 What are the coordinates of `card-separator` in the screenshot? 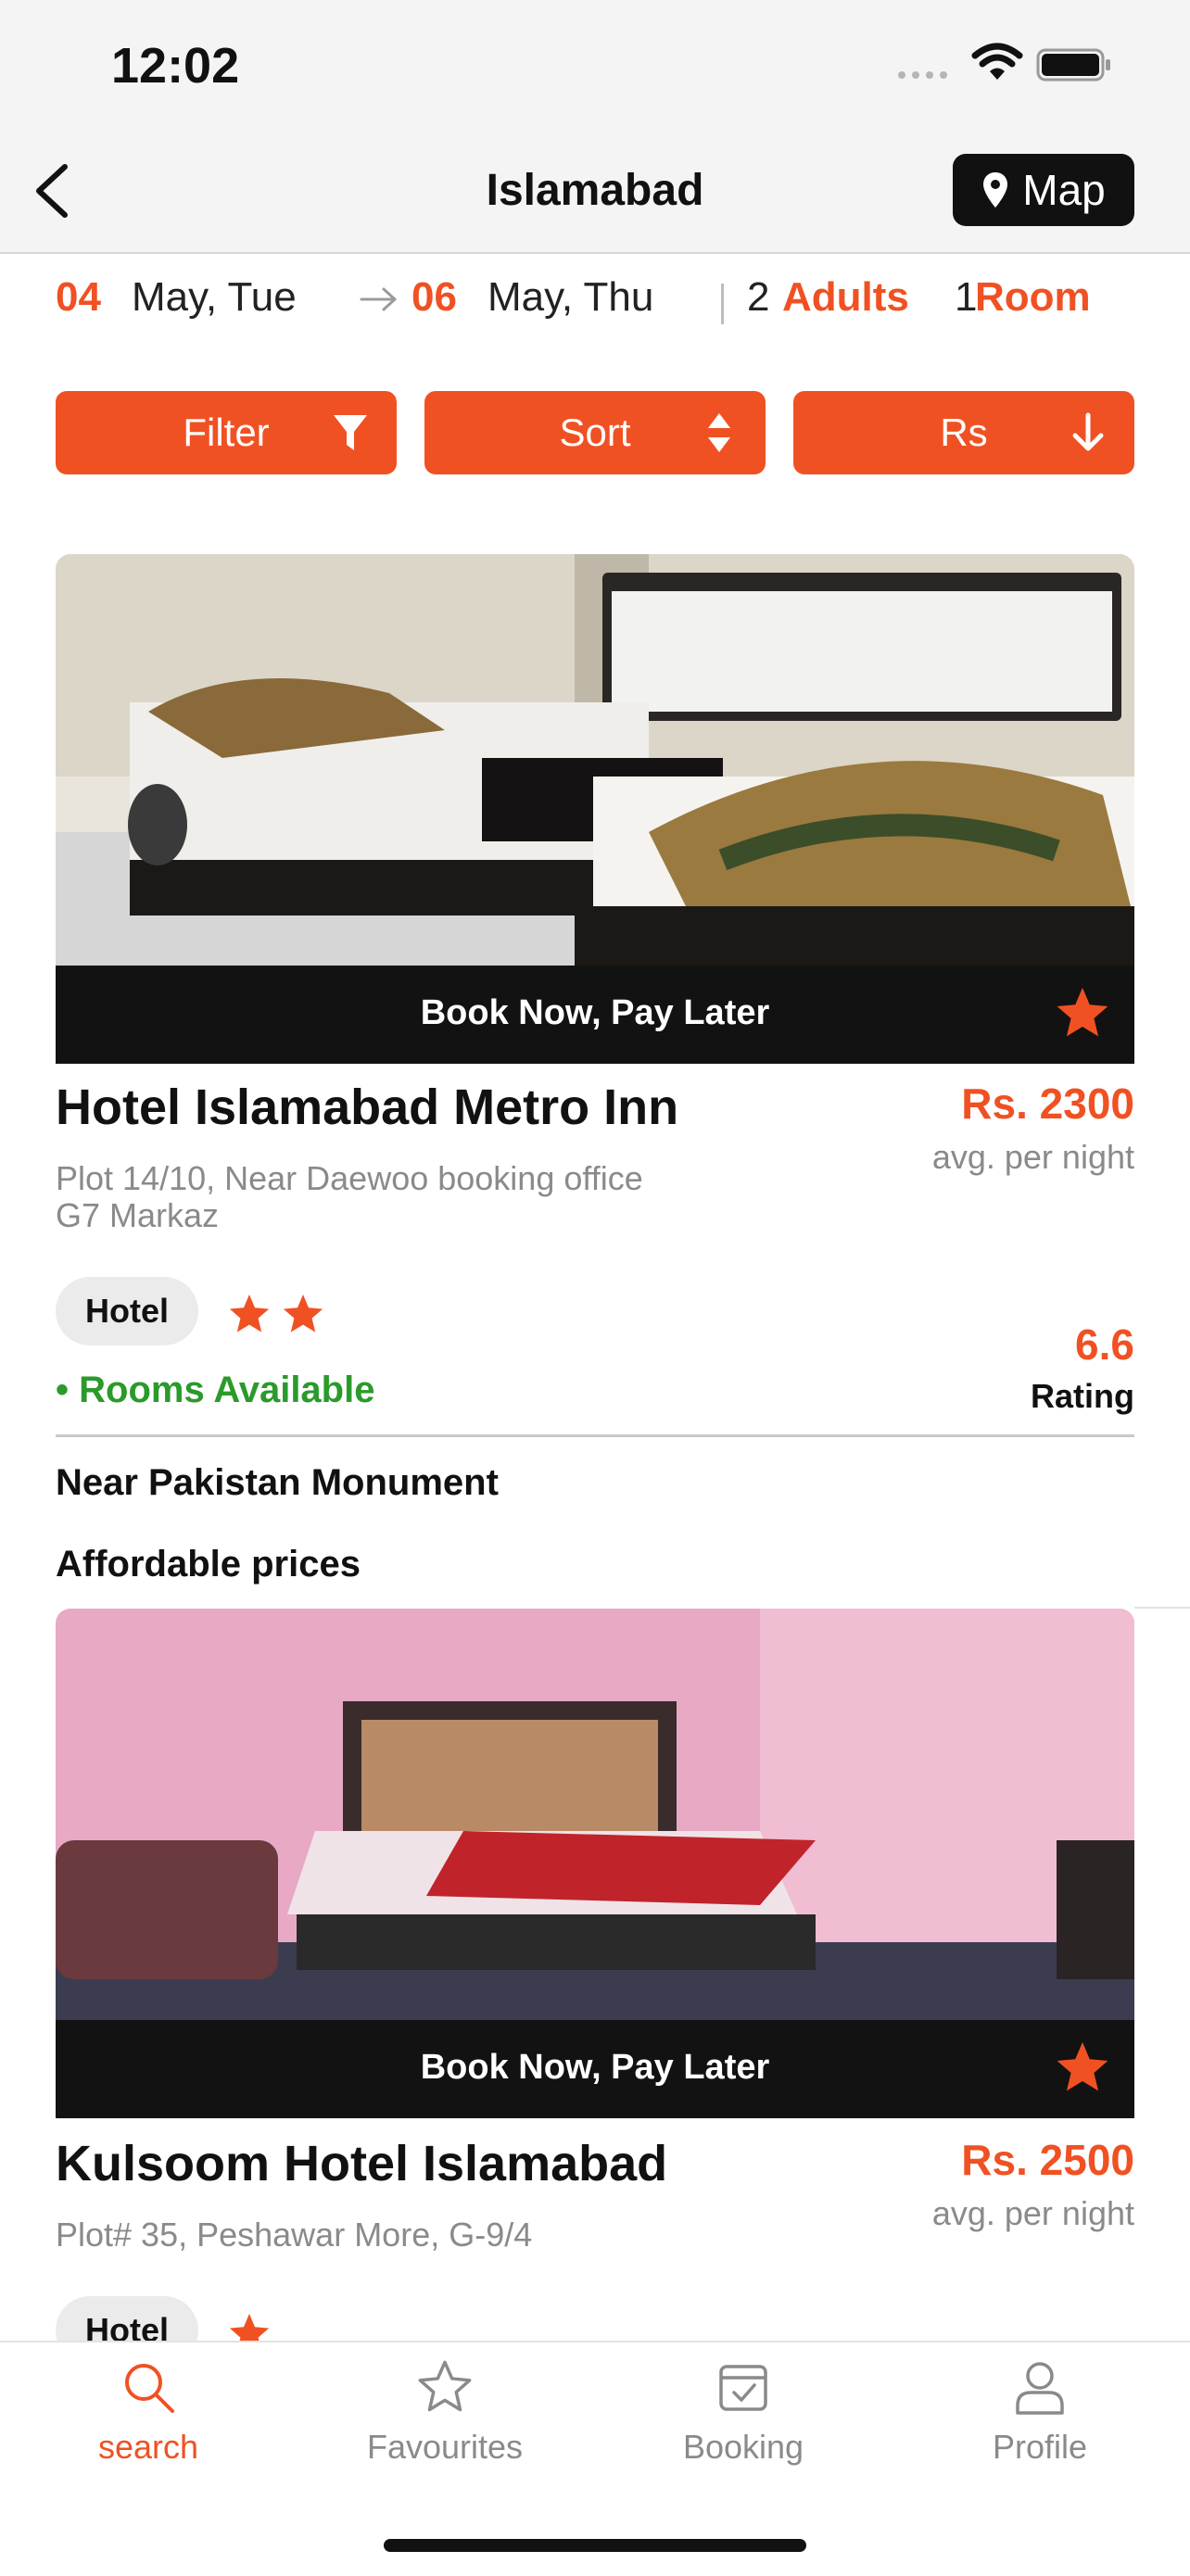 It's located at (1162, 1608).